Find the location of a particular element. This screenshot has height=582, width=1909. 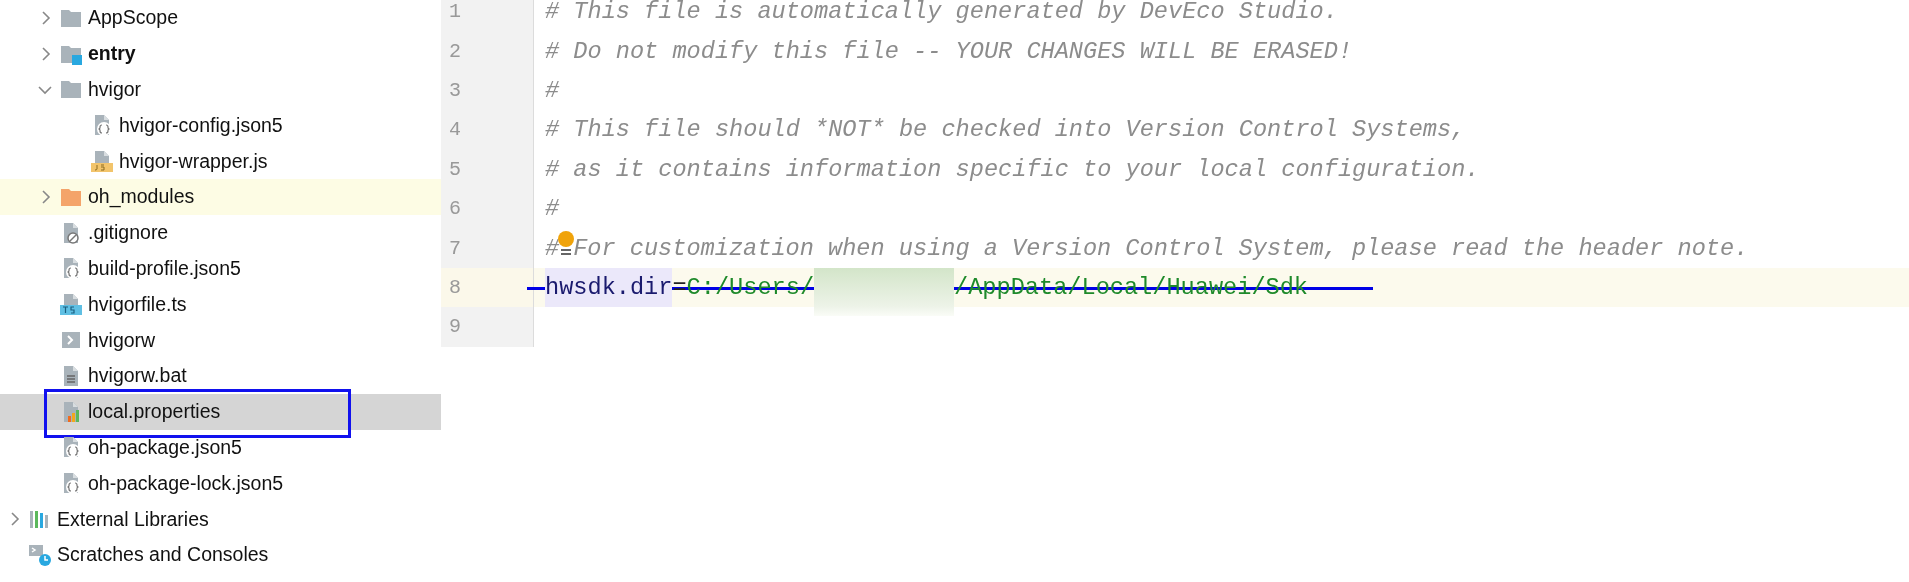

file-name: oh-package.json5 is located at coordinates (165, 447).